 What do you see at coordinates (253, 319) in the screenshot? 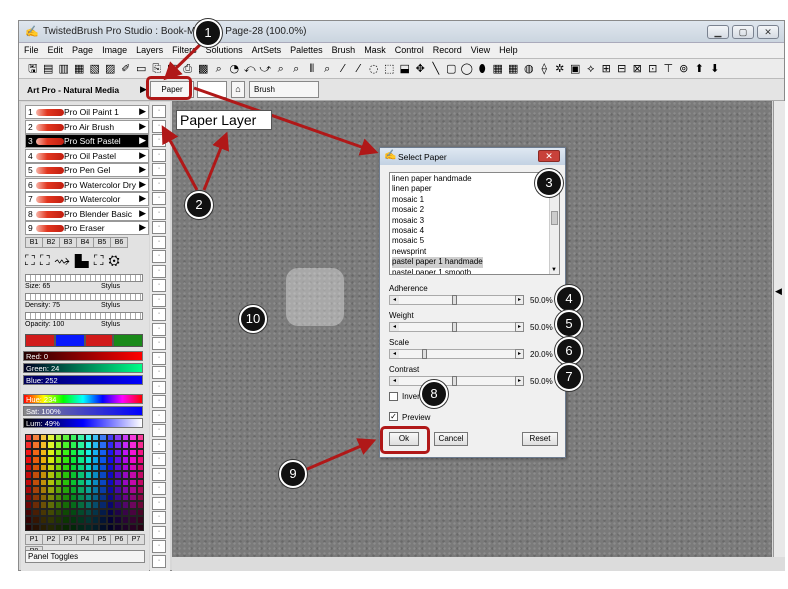
I see `callout-10: 10` at bounding box center [253, 319].